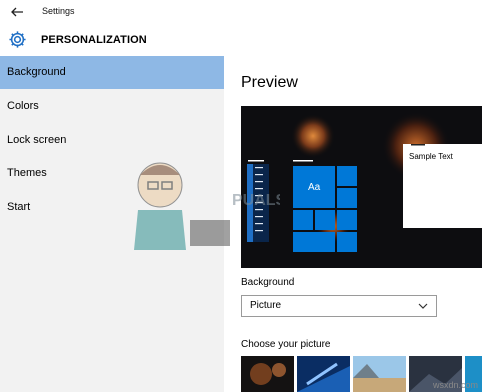 This screenshot has height=392, width=482. Describe the element at coordinates (58, 11) in the screenshot. I see `window-title: Settings` at that location.